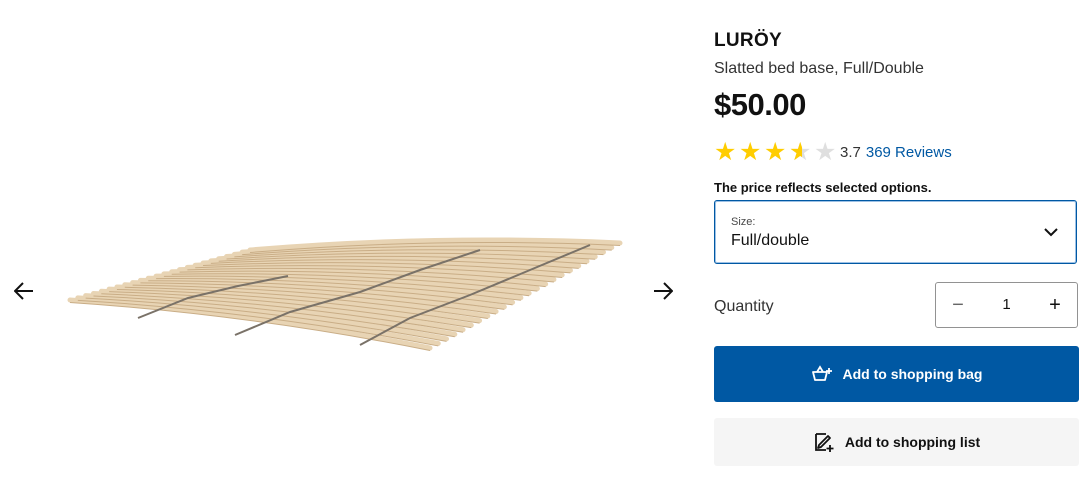 The height and width of the screenshot is (486, 1091). Describe the element at coordinates (850, 152) in the screenshot. I see `rating-value: 3.7` at that location.